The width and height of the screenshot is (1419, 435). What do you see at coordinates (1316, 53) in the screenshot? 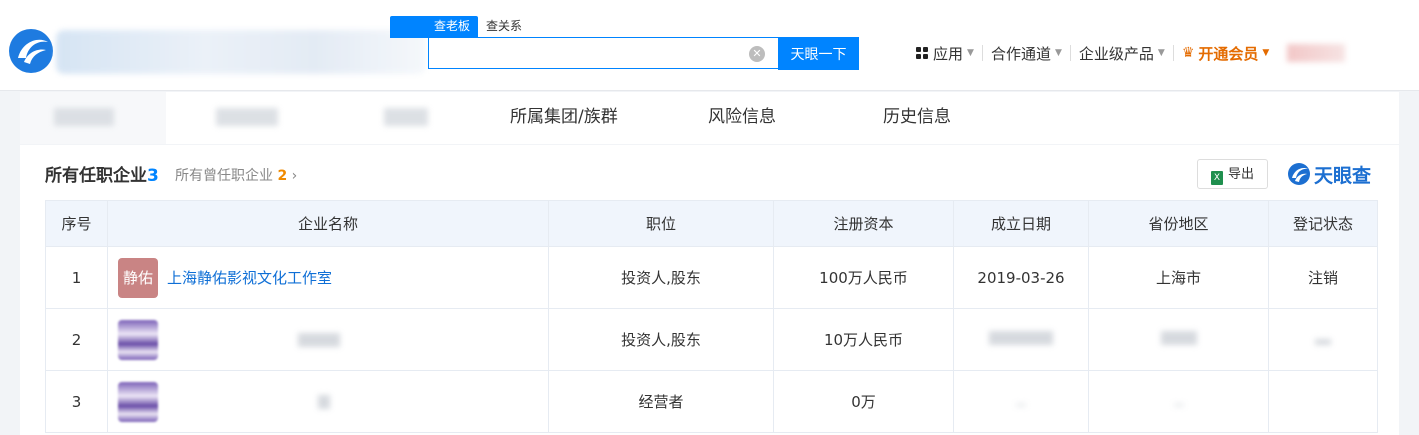
I see `user-avatar-blurred` at bounding box center [1316, 53].